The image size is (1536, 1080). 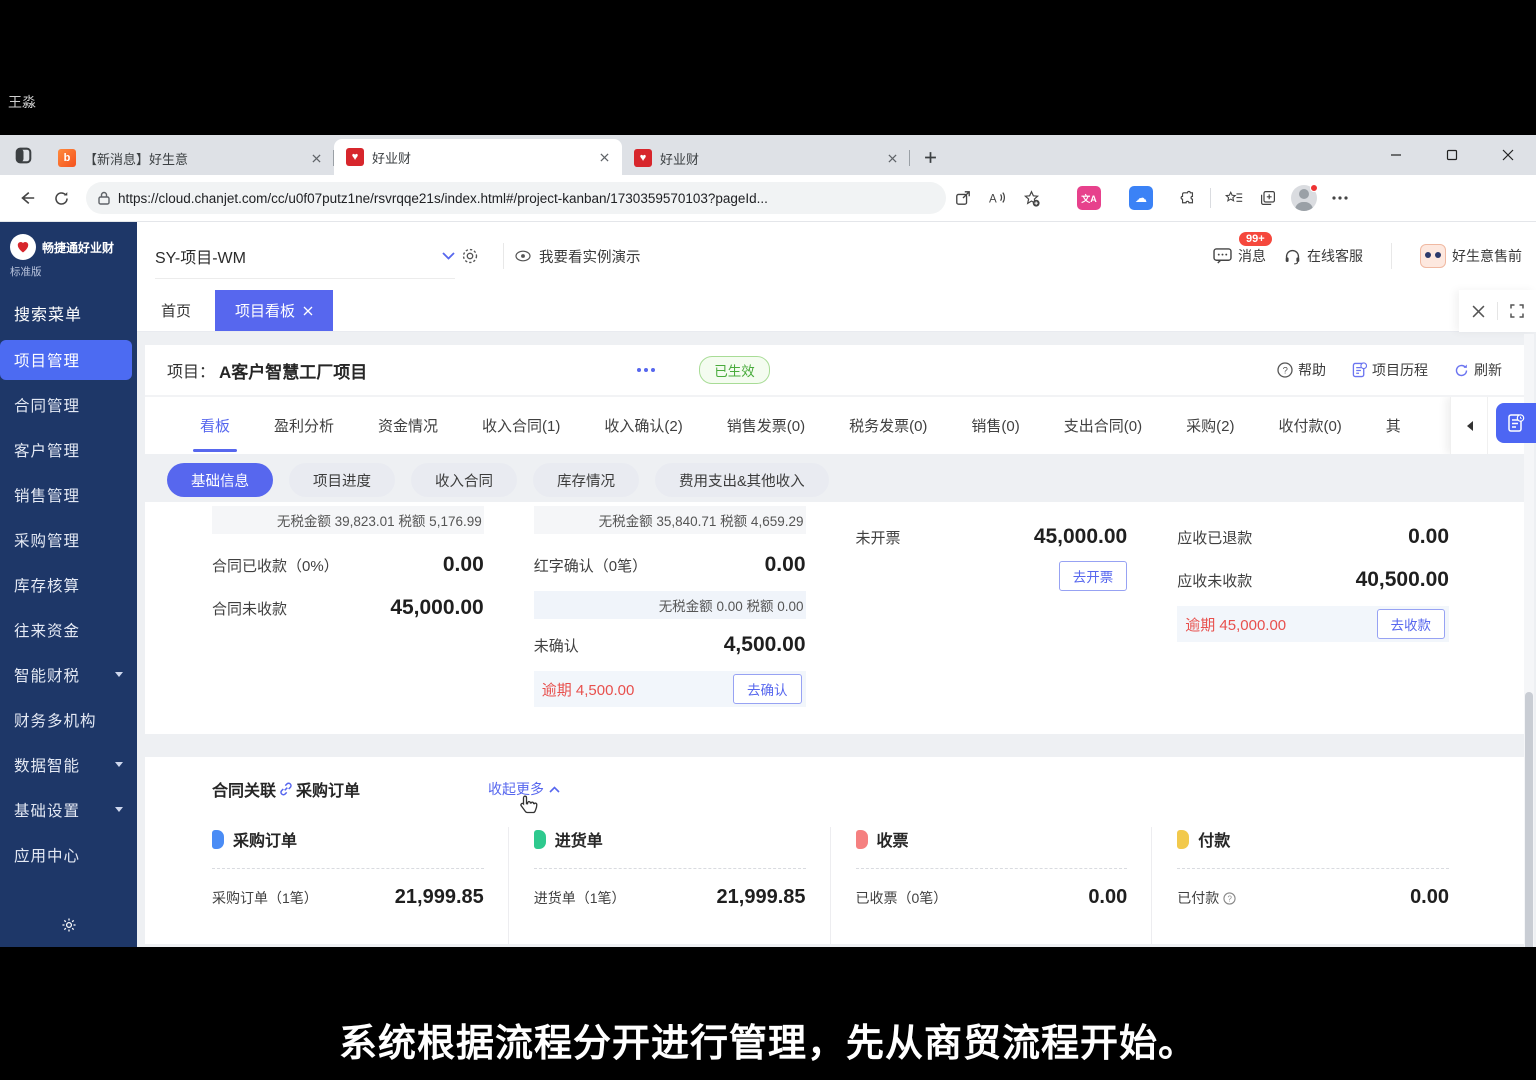 I want to click on workspace-tab-kanban: 项目看板, so click(x=274, y=310).